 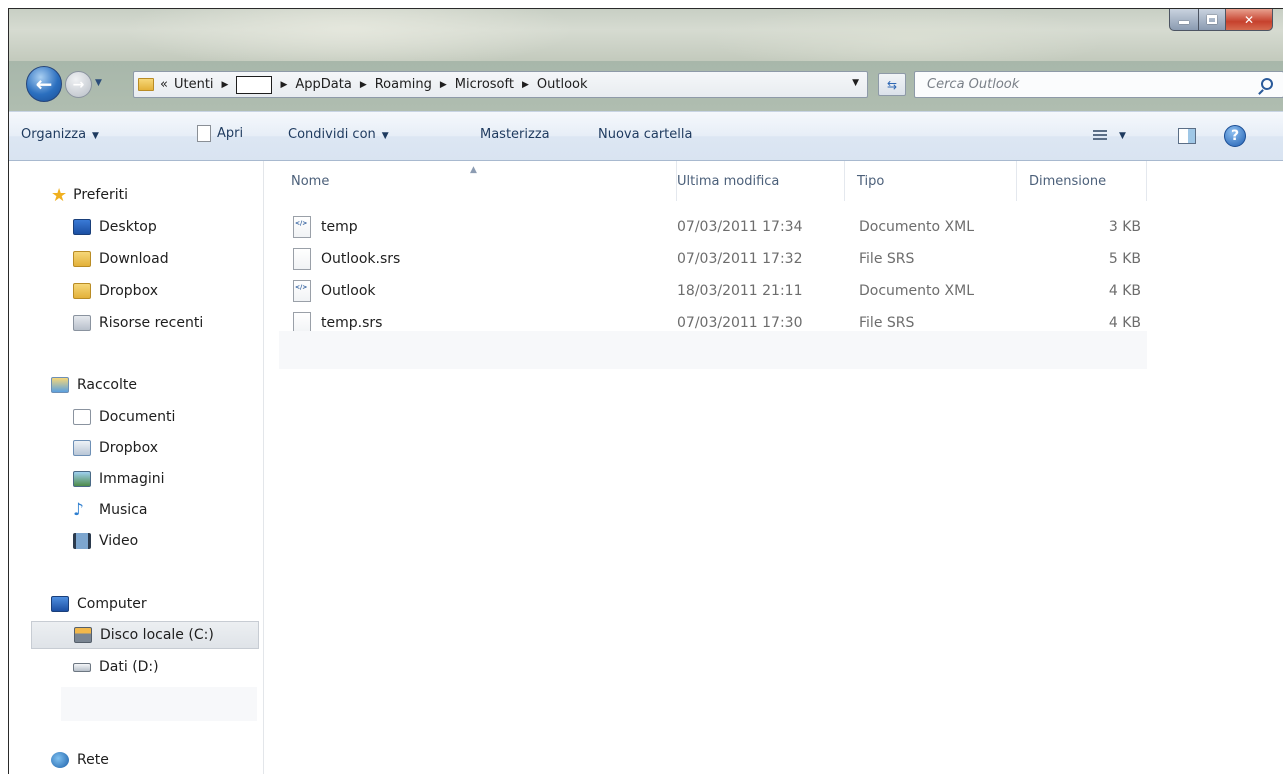 I want to click on burn-label: Masterizza, so click(x=515, y=134).